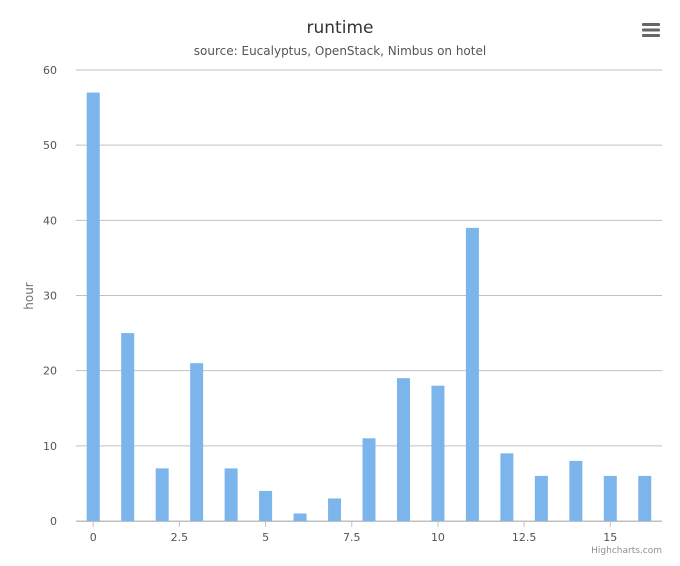 The height and width of the screenshot is (566, 680). What do you see at coordinates (524, 537) in the screenshot?
I see `x-tick-label: 12.5` at bounding box center [524, 537].